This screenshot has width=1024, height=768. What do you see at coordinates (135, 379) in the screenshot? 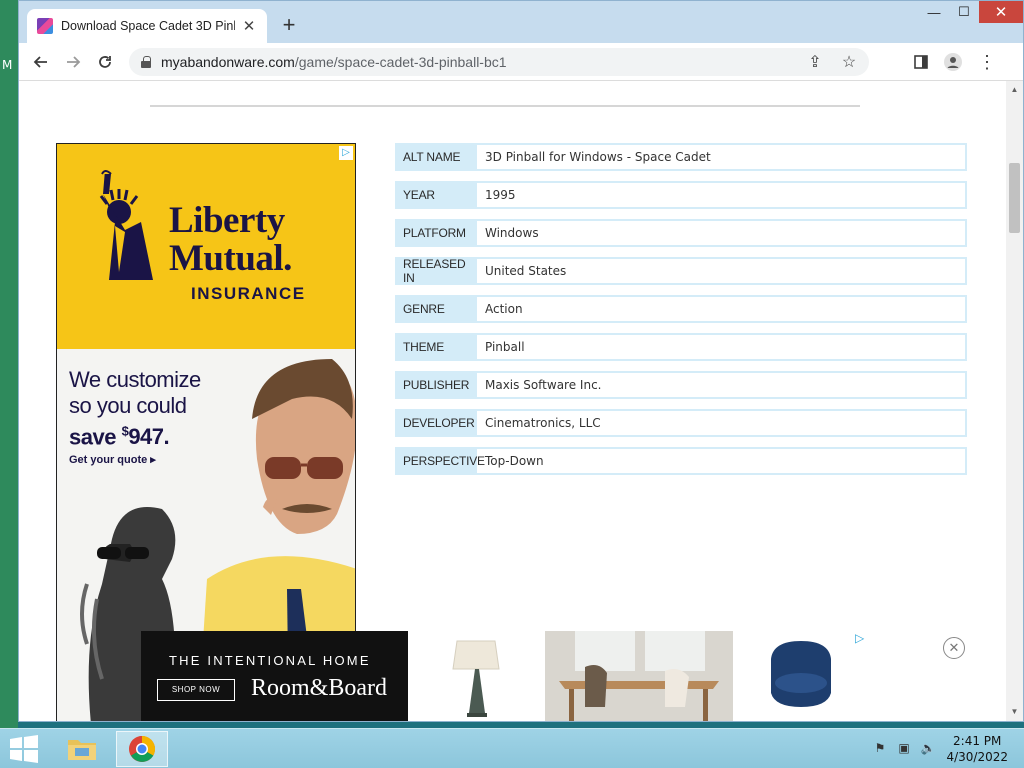
I see `ad-headline-line-1: We customize` at bounding box center [135, 379].